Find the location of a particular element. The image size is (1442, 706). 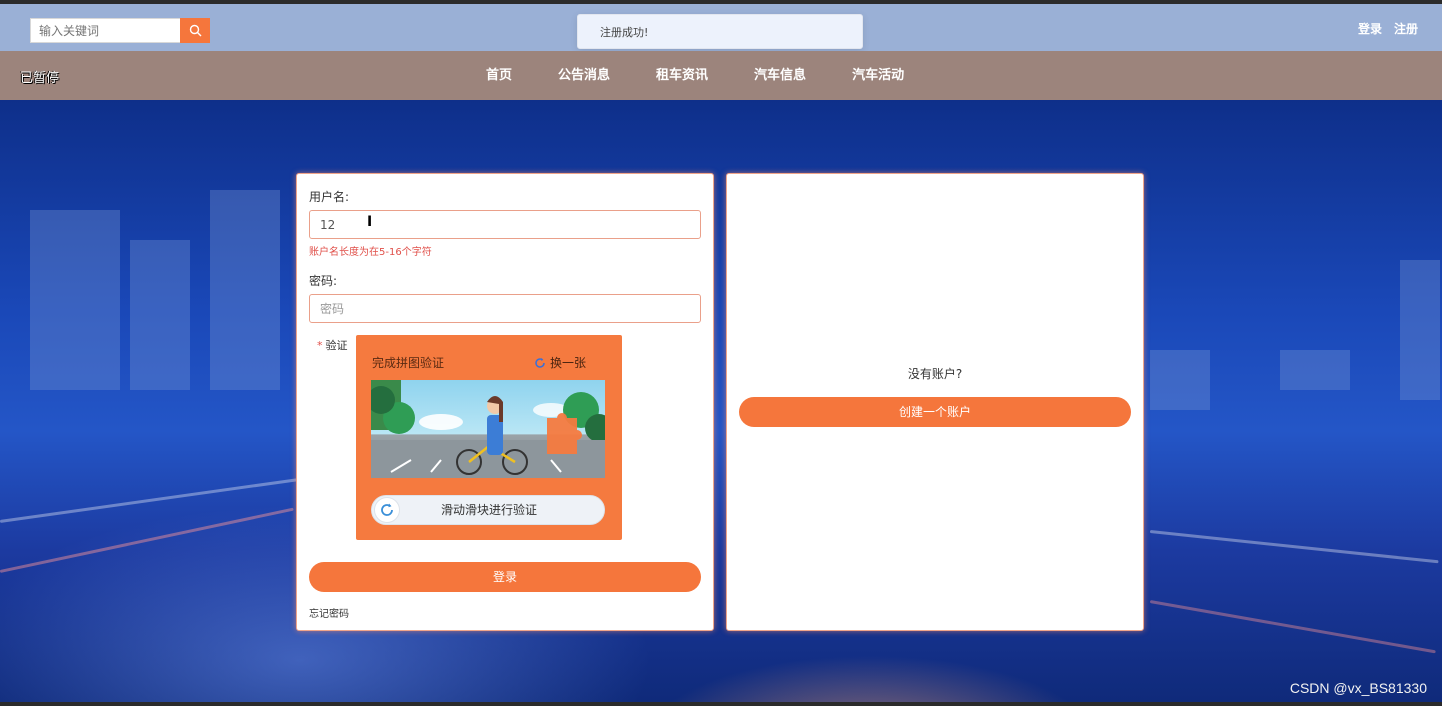

refresh-arrow-icon is located at coordinates (387, 509).